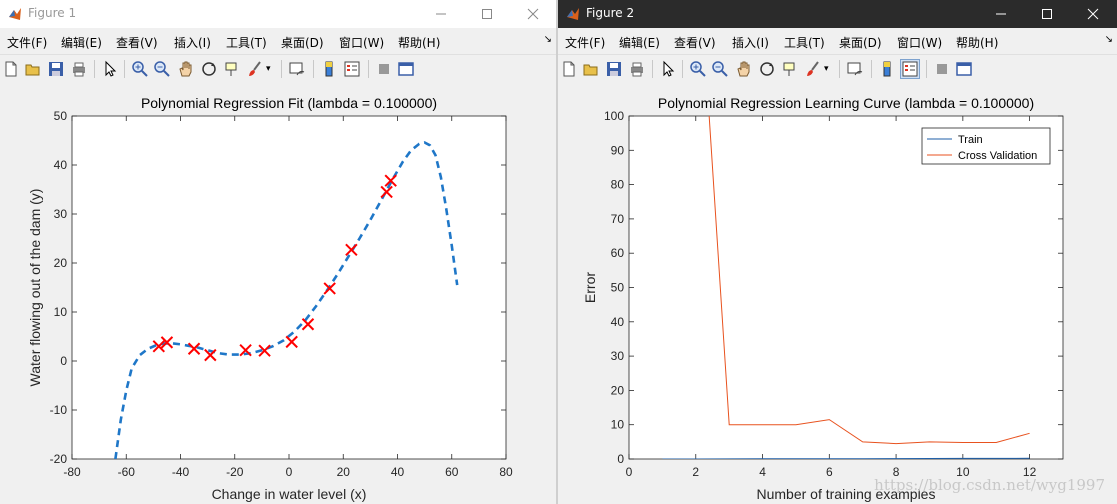  Describe the element at coordinates (618, 322) in the screenshot. I see `y-tick-label: 40` at that location.